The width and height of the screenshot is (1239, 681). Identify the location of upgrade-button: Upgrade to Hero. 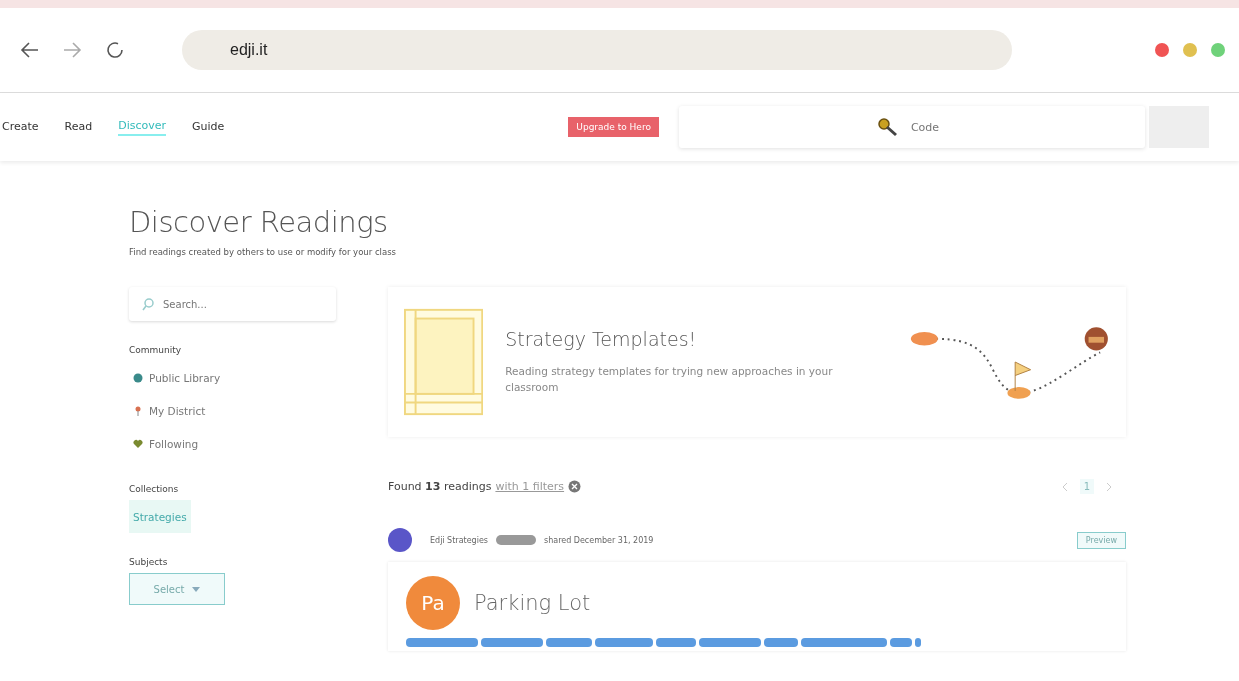
(613, 127).